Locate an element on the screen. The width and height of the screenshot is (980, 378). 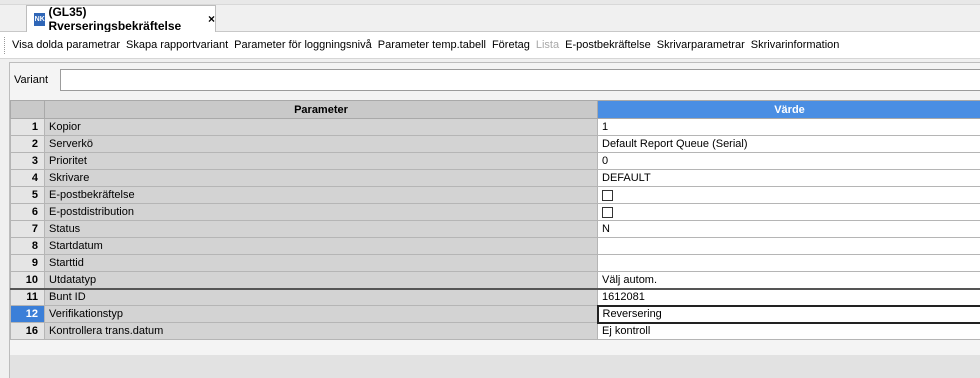
variant-row: Variant is located at coordinates (495, 80).